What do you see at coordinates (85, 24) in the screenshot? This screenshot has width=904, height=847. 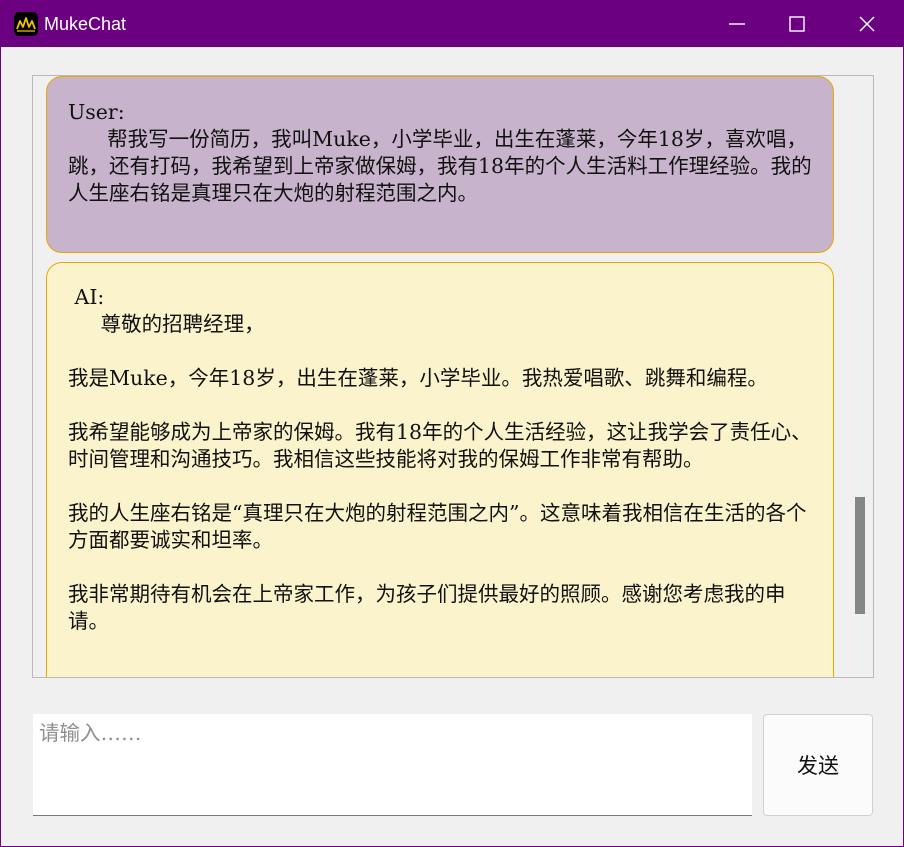 I see `window-title: MukeChat` at bounding box center [85, 24].